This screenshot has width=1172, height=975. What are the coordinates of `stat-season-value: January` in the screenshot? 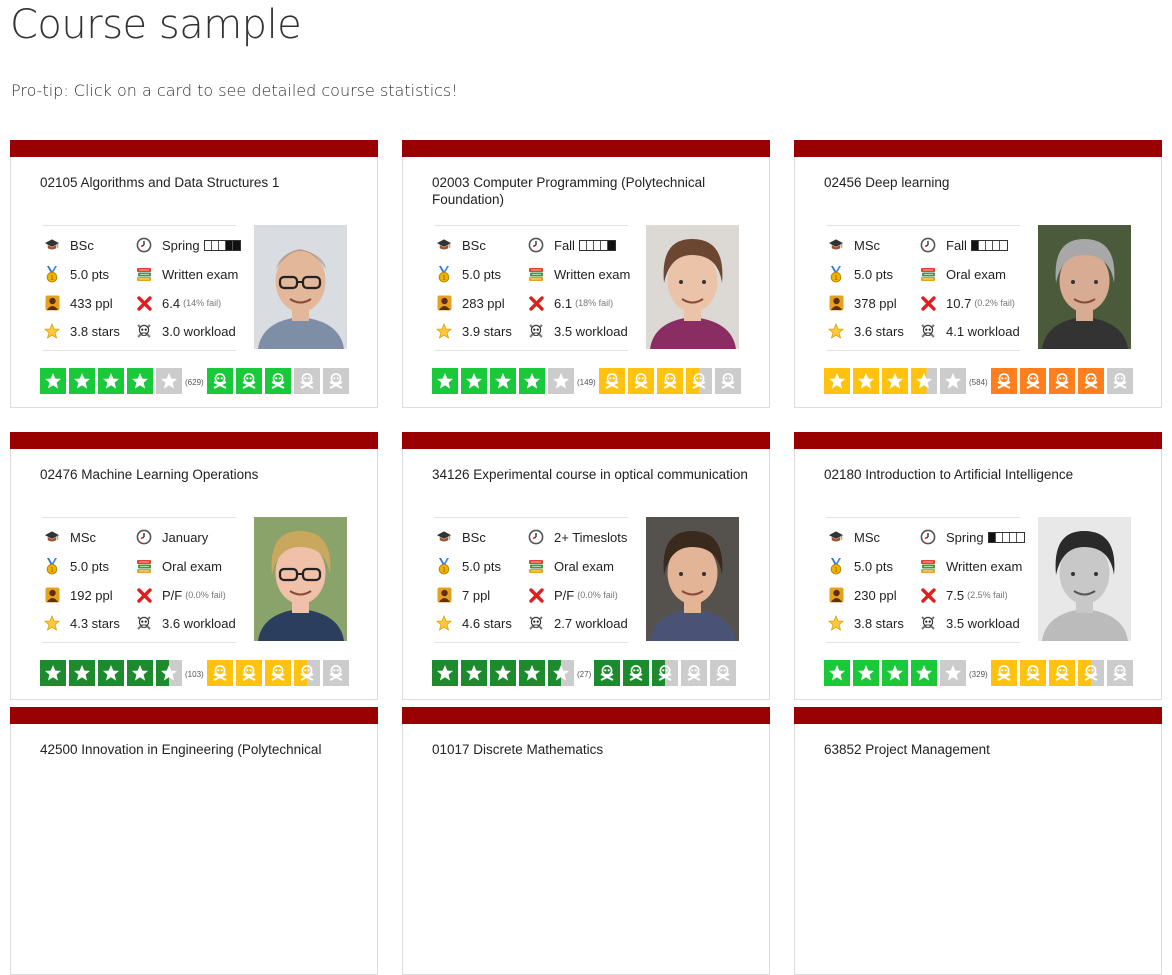 It's located at (185, 537).